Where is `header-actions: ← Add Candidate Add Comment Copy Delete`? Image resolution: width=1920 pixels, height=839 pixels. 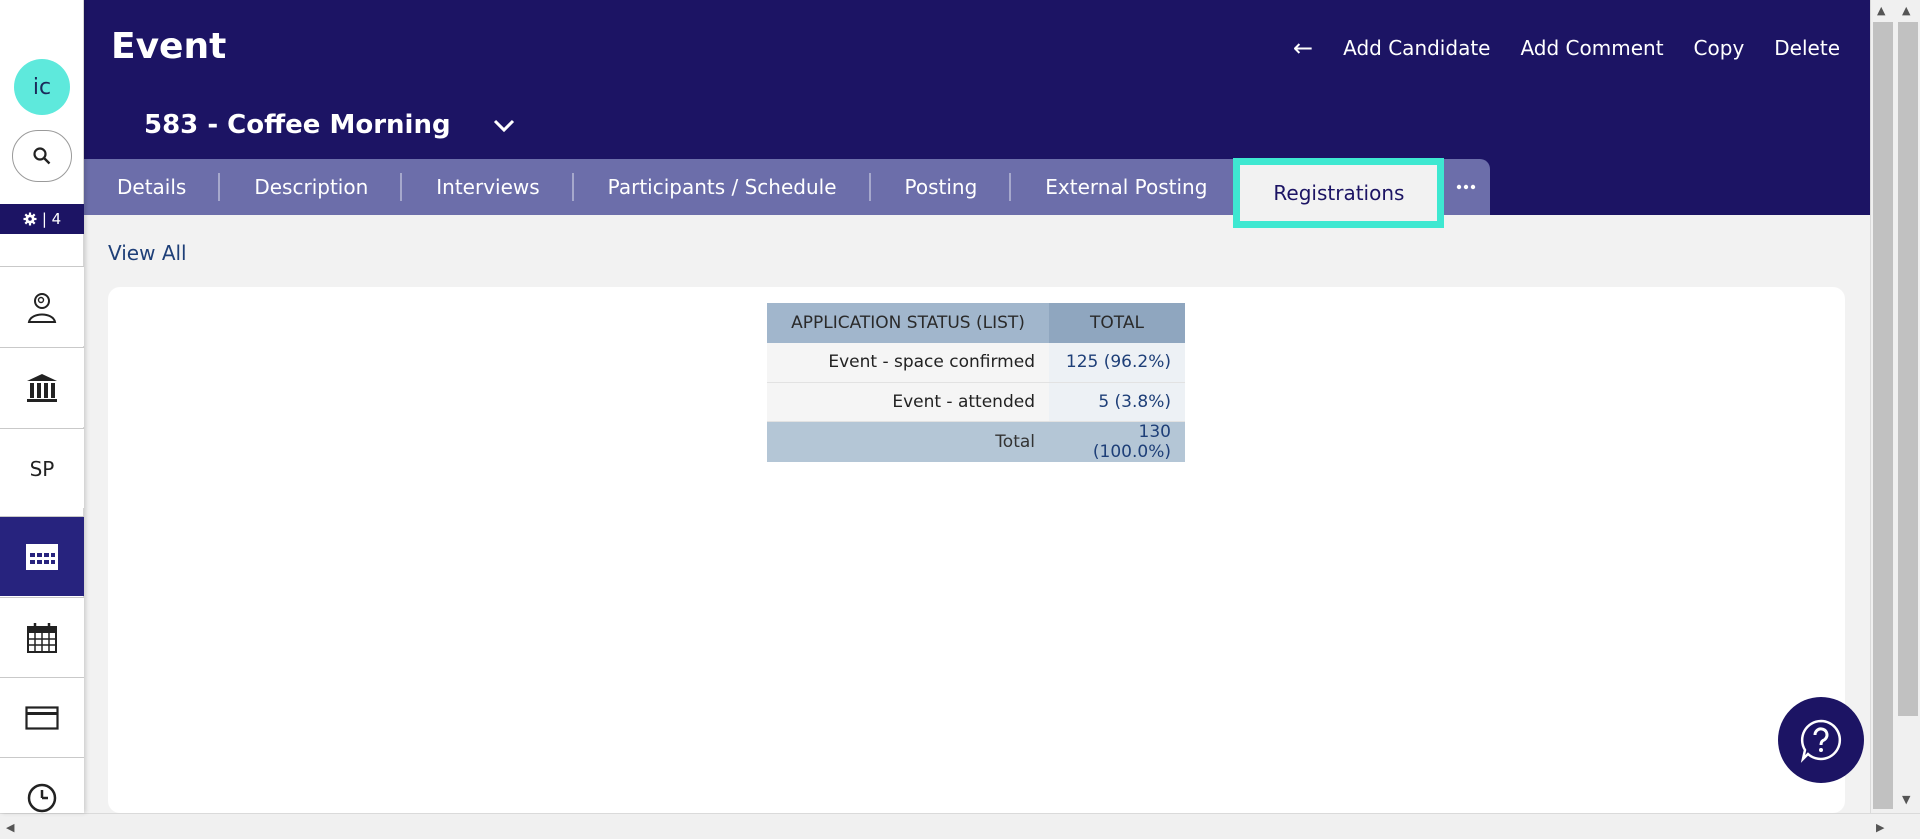 header-actions: ← Add Candidate Add Comment Copy Delete is located at coordinates (1566, 48).